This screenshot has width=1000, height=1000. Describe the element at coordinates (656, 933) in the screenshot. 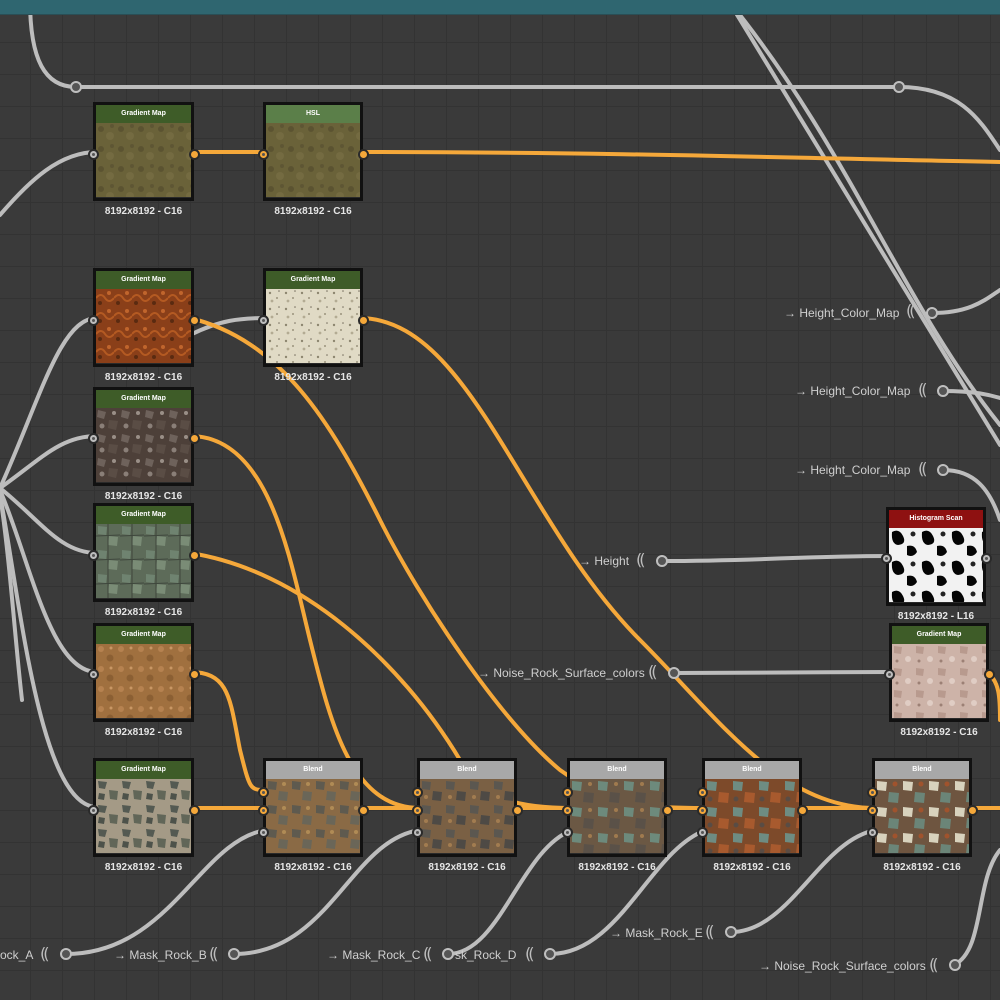

I see `input-reference-label: → Mask_Rock_E` at that location.